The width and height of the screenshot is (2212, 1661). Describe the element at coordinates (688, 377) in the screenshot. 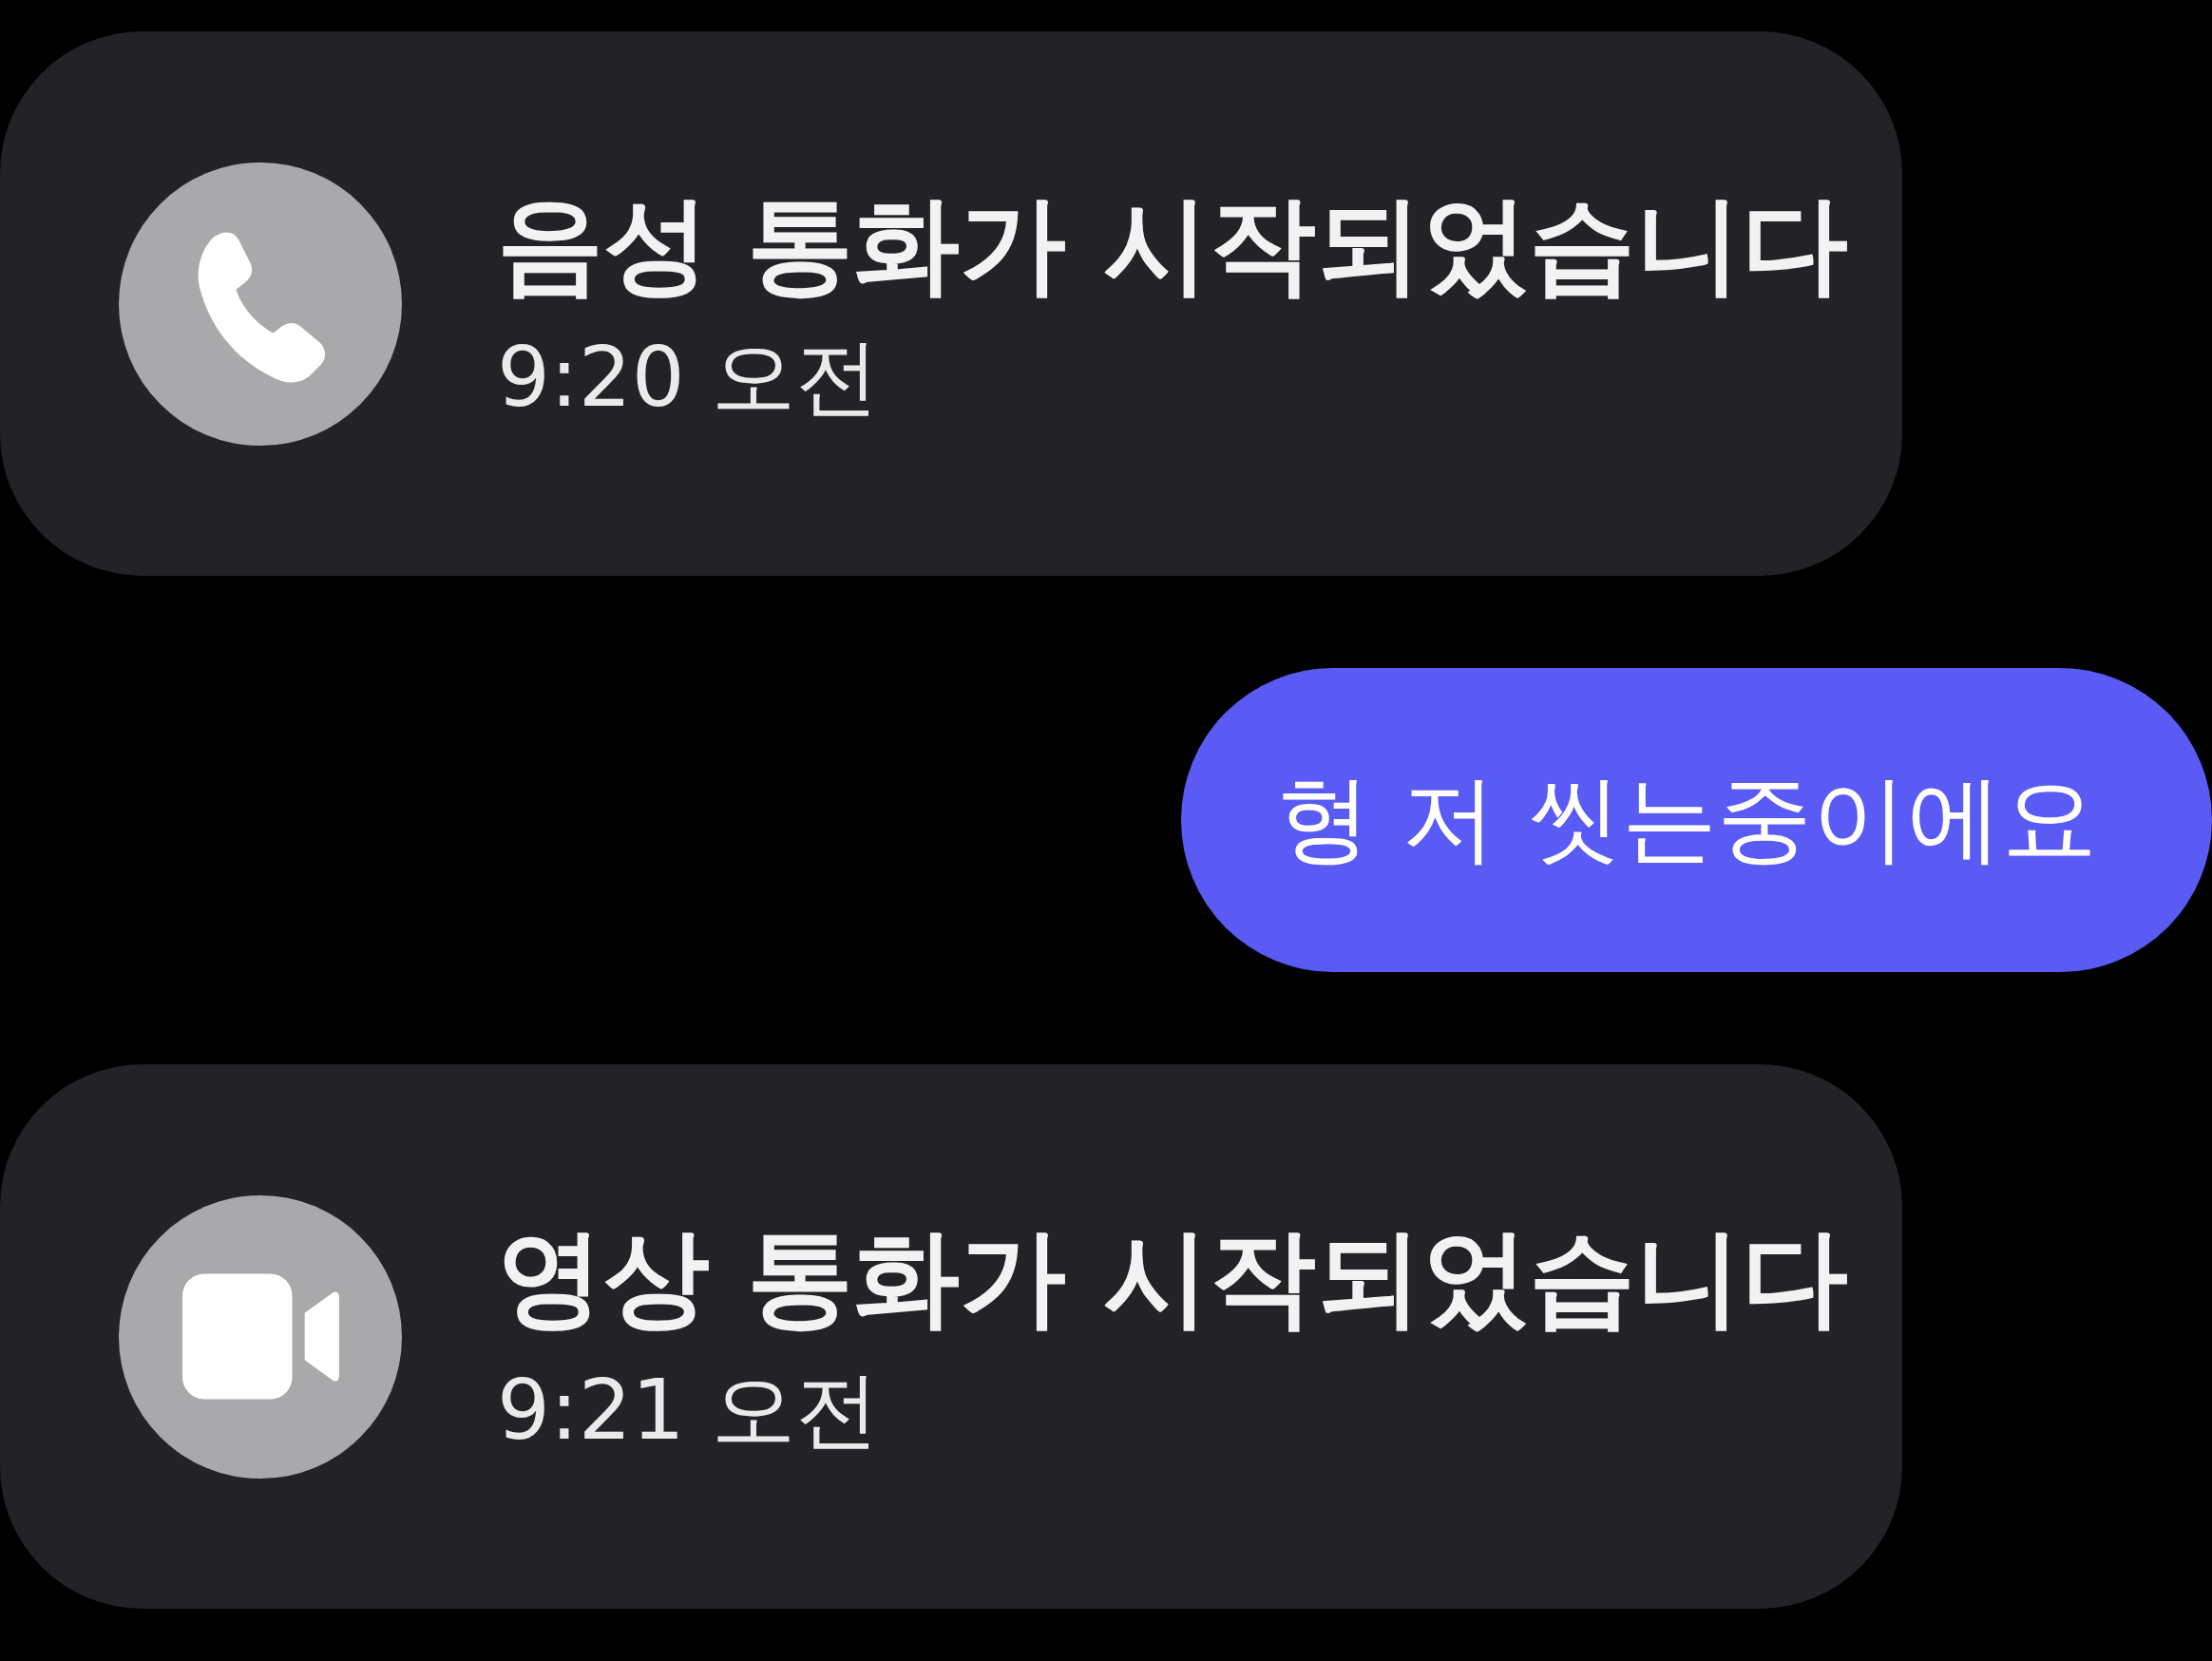

I see `call-time: 9:20 오전` at that location.